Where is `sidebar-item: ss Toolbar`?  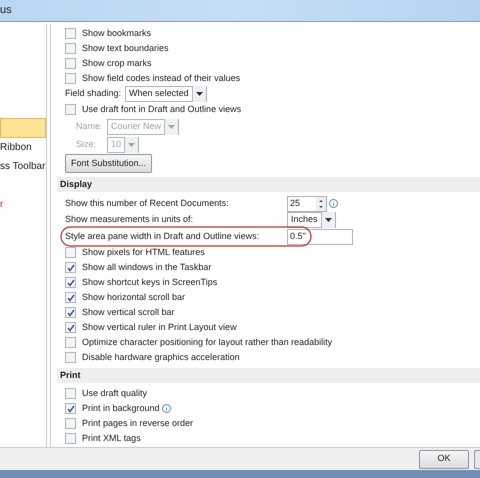
sidebar-item: ss Toolbar is located at coordinates (23, 166).